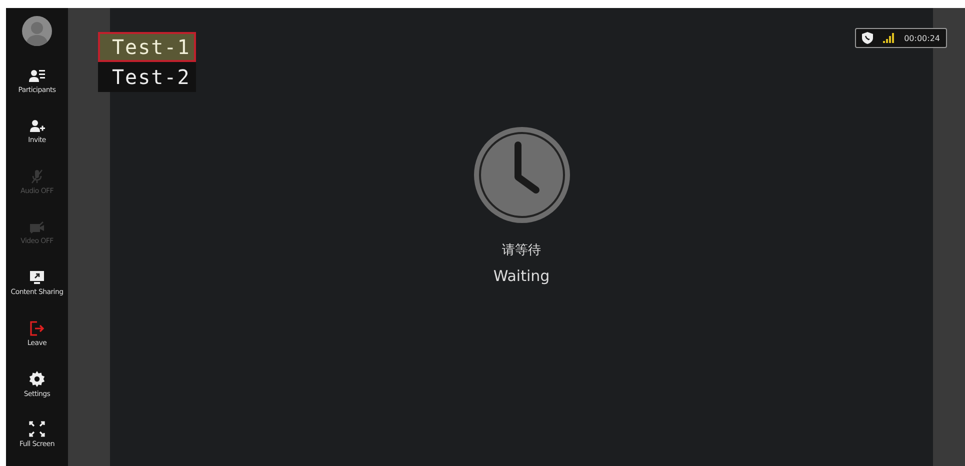  I want to click on muted-microphone-icon, so click(37, 176).